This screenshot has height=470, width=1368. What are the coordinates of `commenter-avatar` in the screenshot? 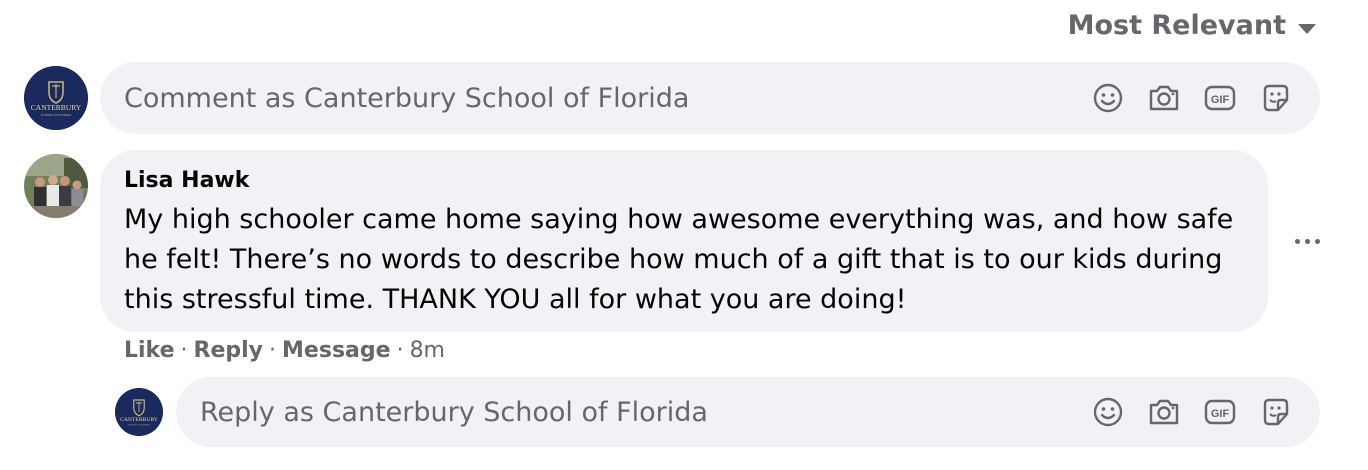 It's located at (56, 186).